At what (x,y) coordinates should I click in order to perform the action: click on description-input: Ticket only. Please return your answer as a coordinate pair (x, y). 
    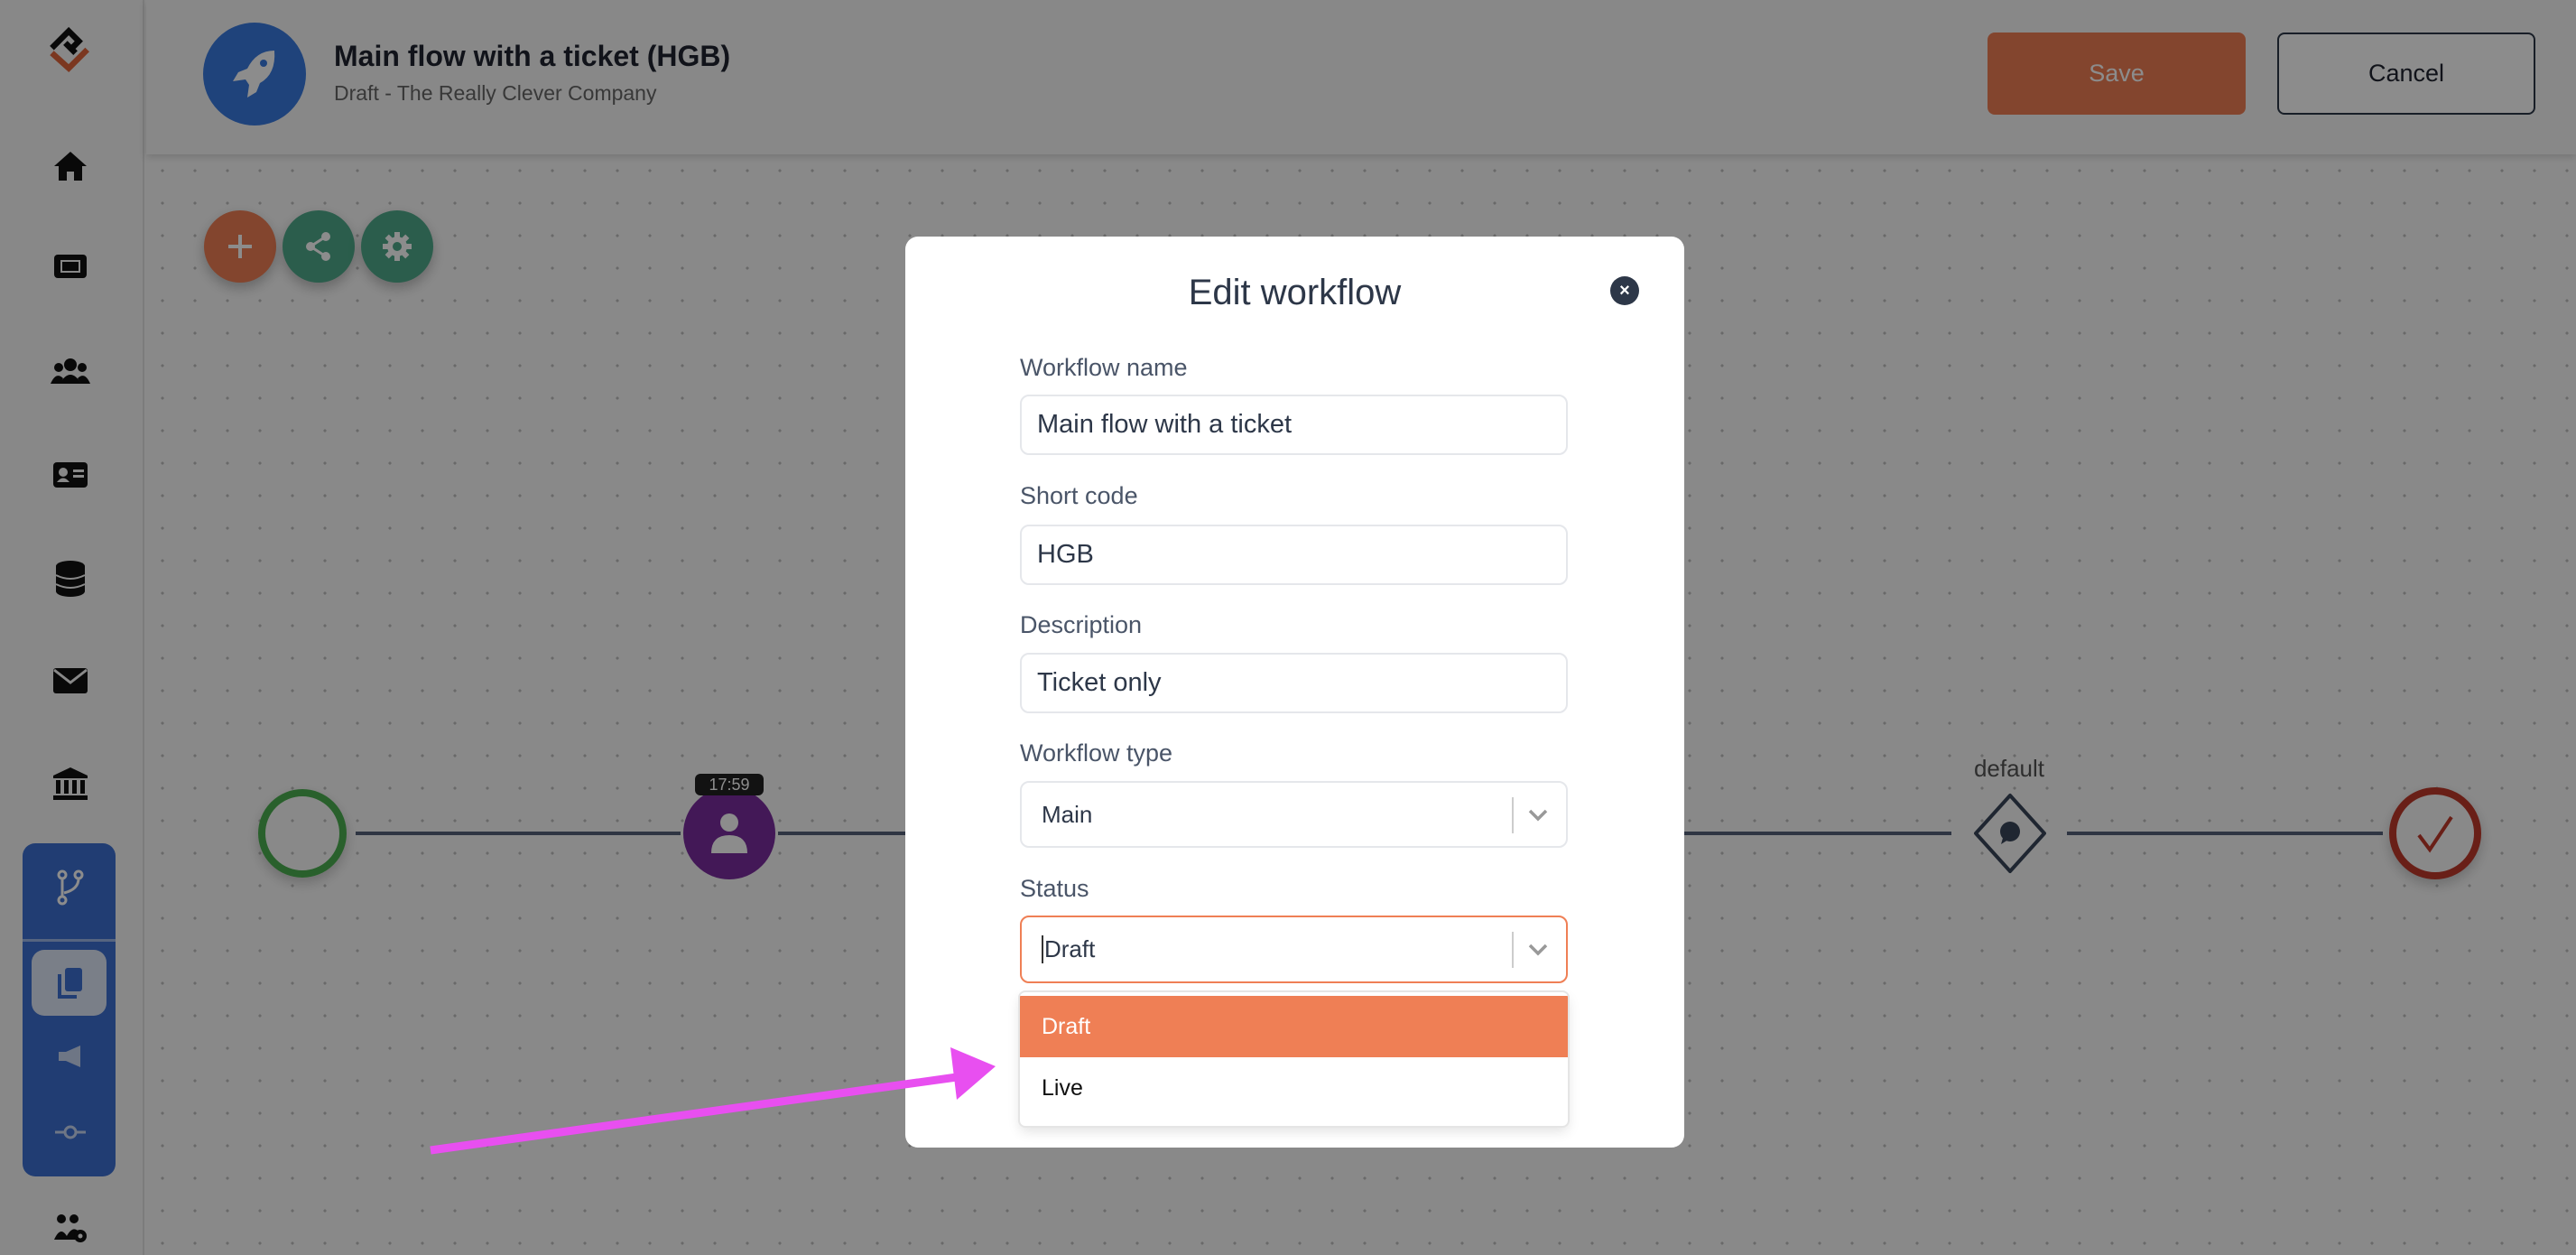
    Looking at the image, I should click on (1294, 683).